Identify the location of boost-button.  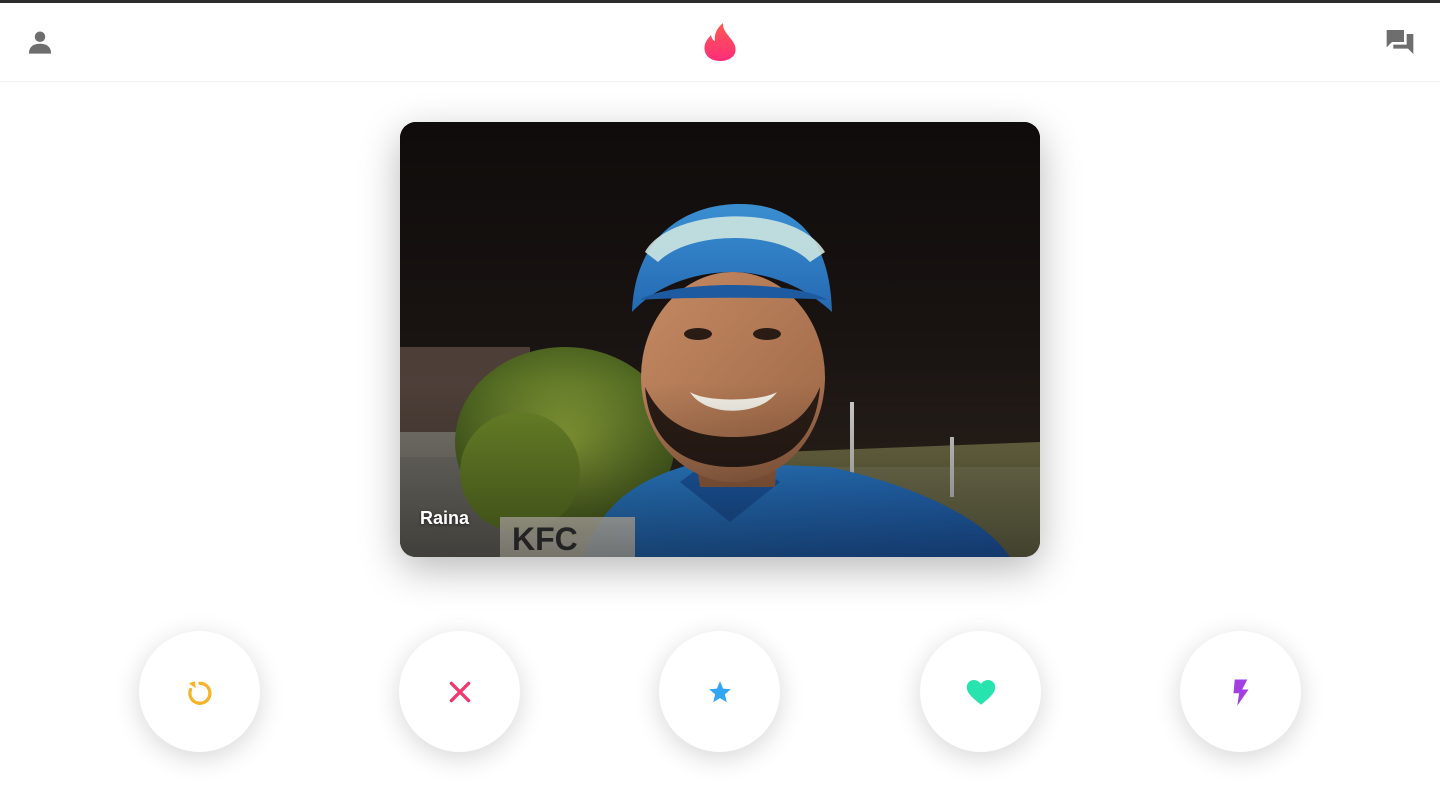
(1240, 691).